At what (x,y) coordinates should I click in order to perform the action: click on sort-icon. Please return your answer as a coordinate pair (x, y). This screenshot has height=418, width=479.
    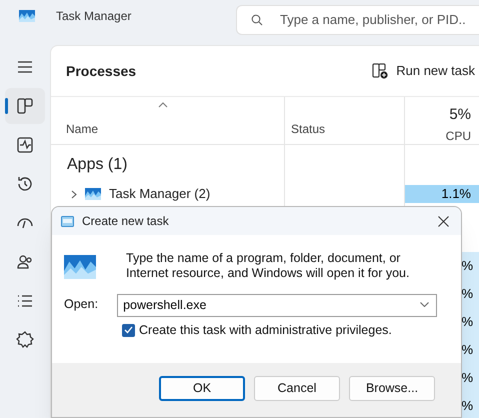
    Looking at the image, I should click on (163, 105).